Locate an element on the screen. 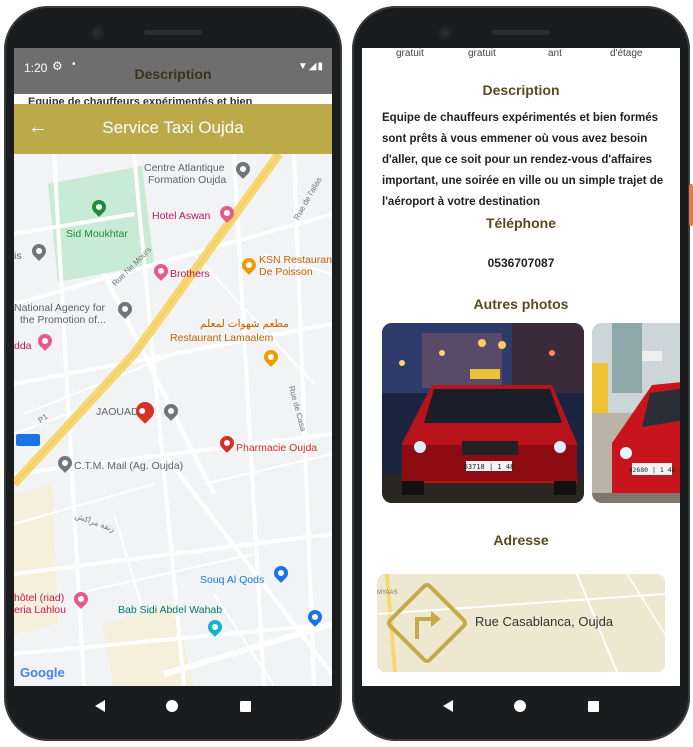 This screenshot has width=693, height=747. poi-bab-sidi-abdel-wahab: Bab Sidi Abdel Wahab is located at coordinates (170, 610).